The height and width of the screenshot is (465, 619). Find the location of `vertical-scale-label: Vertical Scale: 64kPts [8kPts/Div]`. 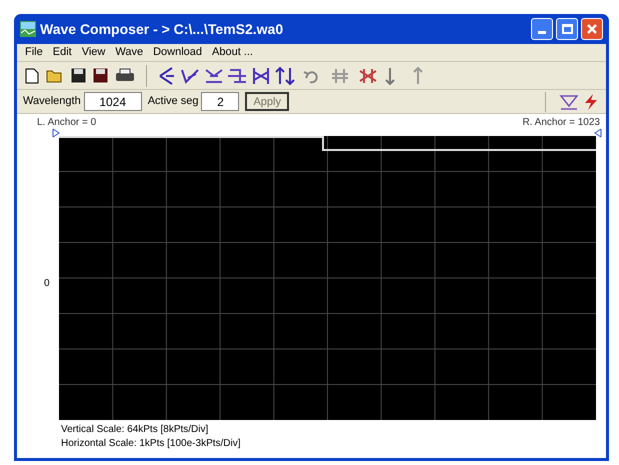

vertical-scale-label: Vertical Scale: 64kPts [8kPts/Div] is located at coordinates (134, 430).